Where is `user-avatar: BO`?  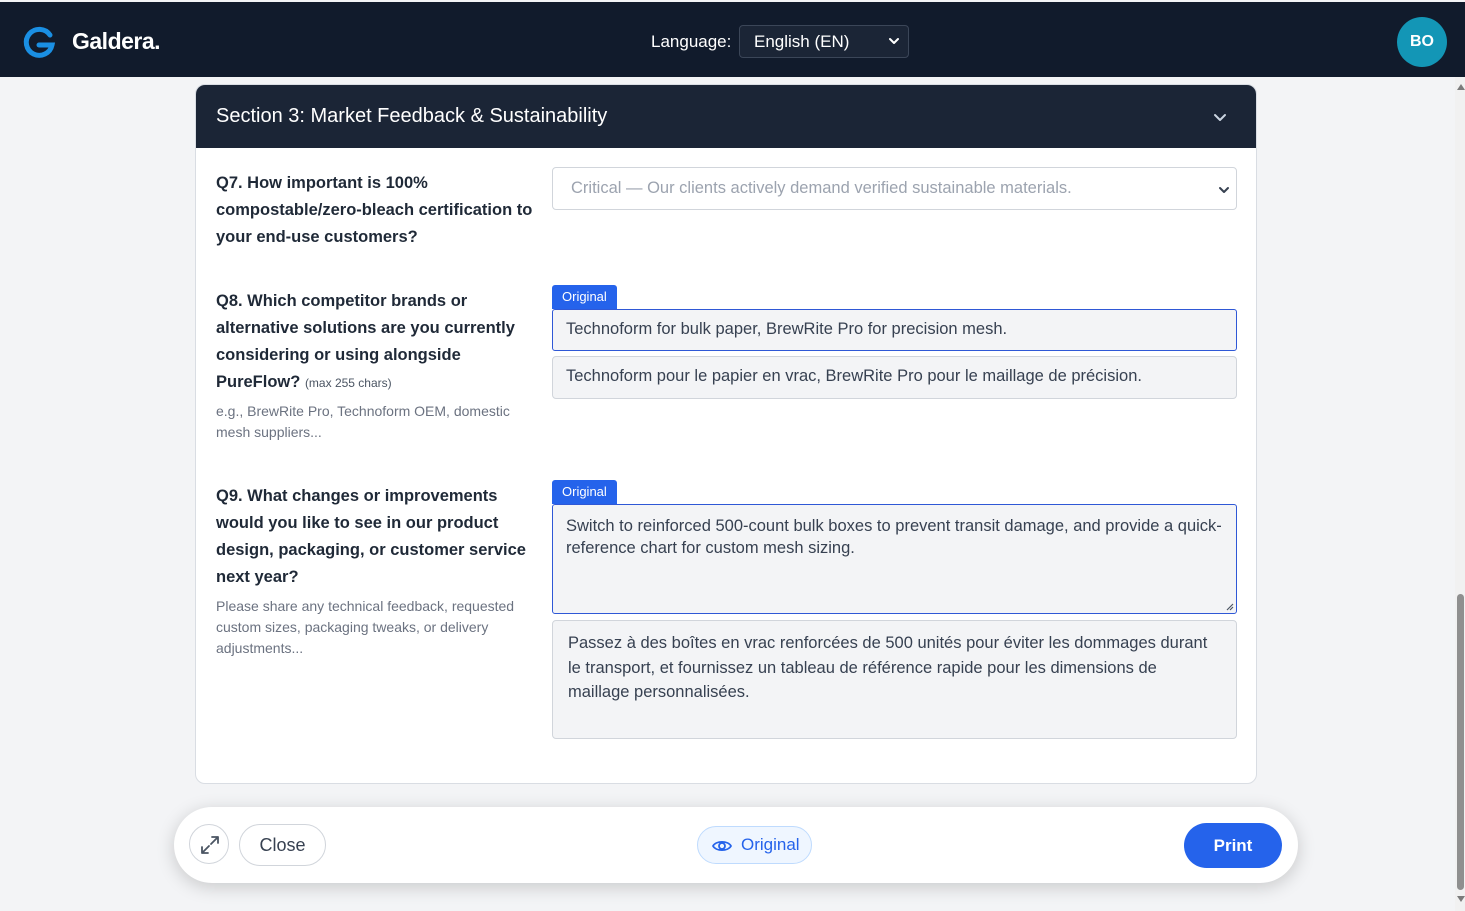
user-avatar: BO is located at coordinates (1422, 42).